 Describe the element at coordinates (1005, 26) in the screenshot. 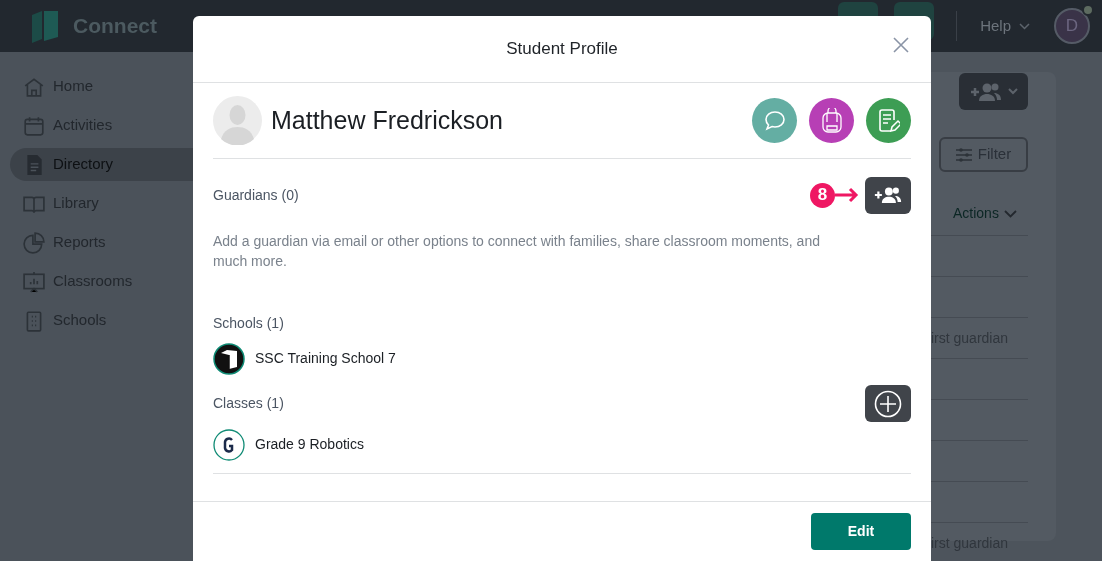

I see `help-menu: Help` at that location.